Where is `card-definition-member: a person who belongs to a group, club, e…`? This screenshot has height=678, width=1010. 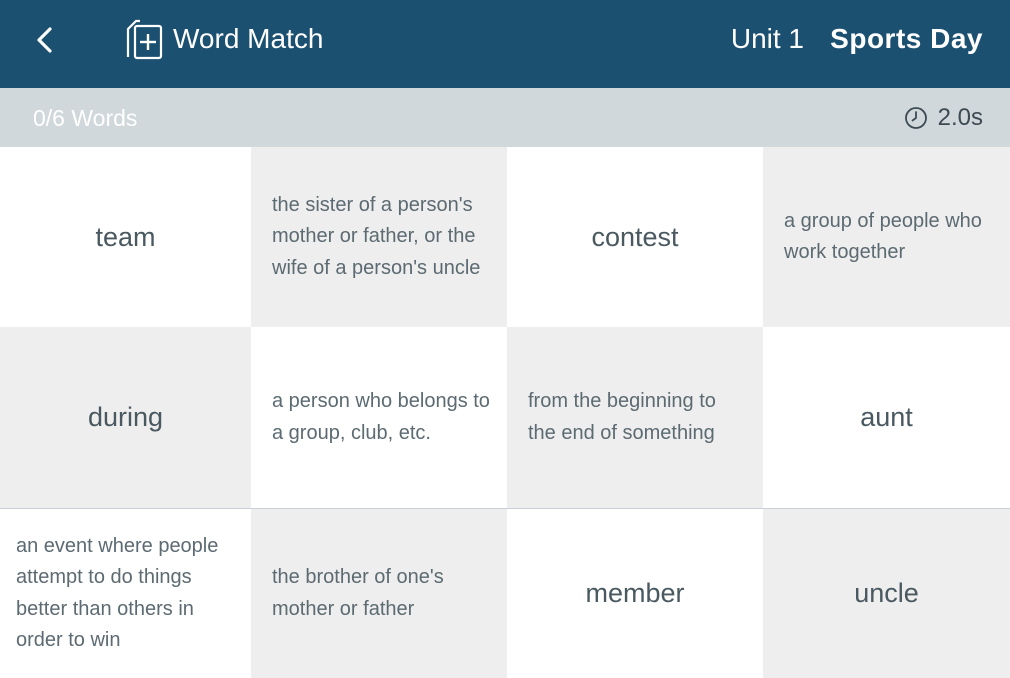 card-definition-member: a person who belongs to a group, club, e… is located at coordinates (379, 417).